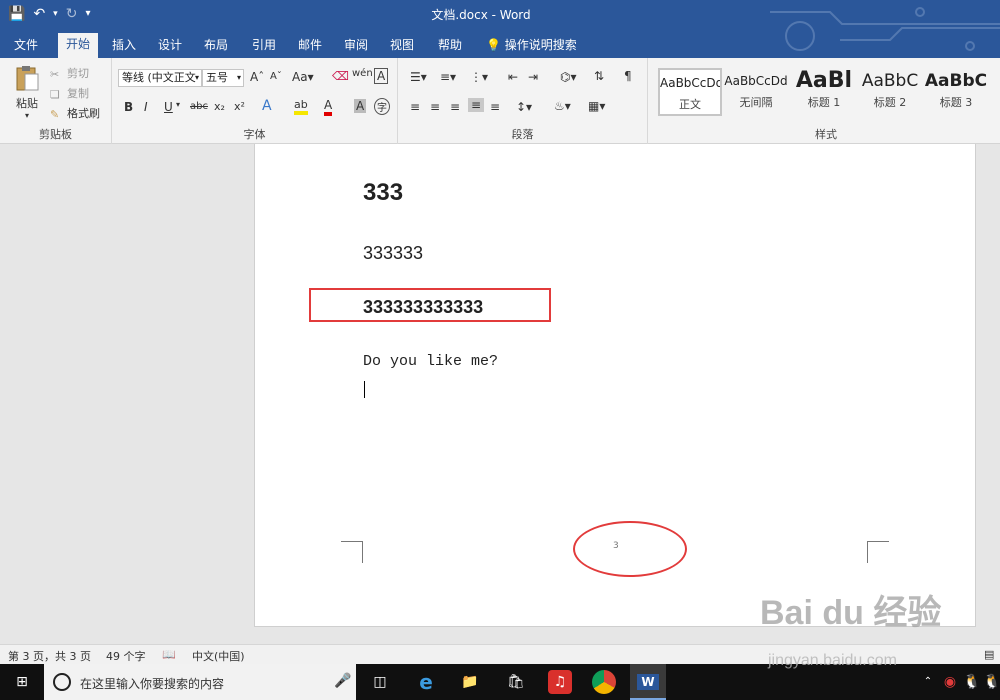  Describe the element at coordinates (435, 107) in the screenshot. I see `align-center-icon: ≡` at that location.